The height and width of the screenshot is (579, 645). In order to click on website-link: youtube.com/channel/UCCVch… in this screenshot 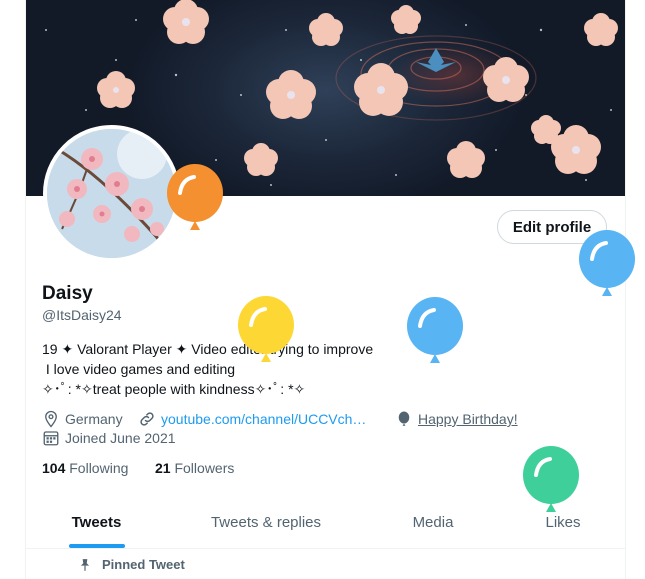, I will do `click(263, 419)`.